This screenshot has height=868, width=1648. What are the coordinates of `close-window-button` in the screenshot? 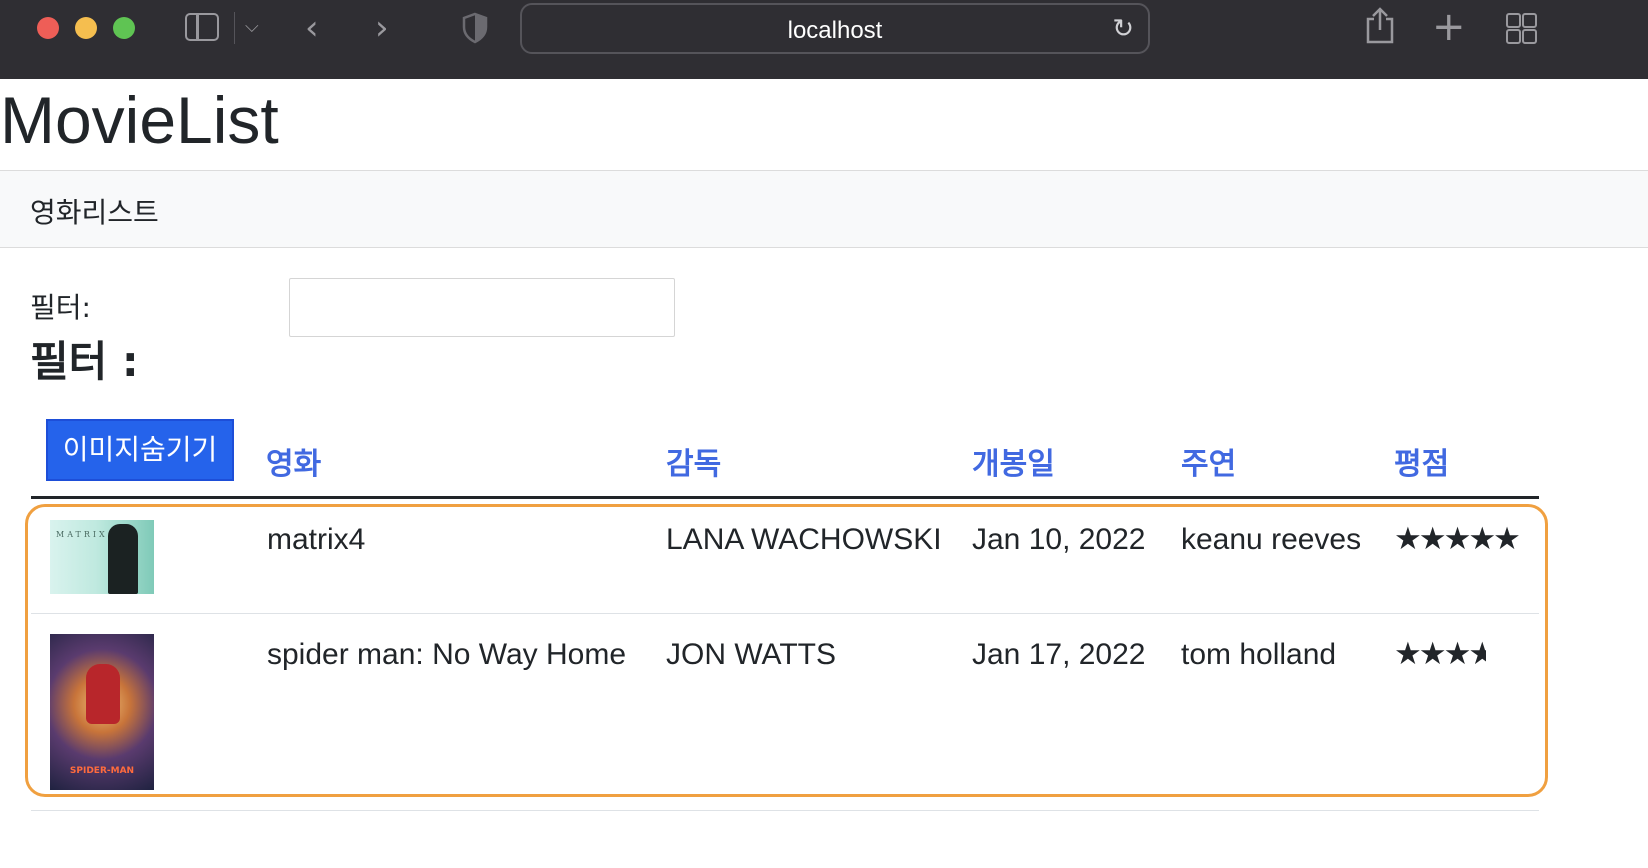 It's located at (48, 28).